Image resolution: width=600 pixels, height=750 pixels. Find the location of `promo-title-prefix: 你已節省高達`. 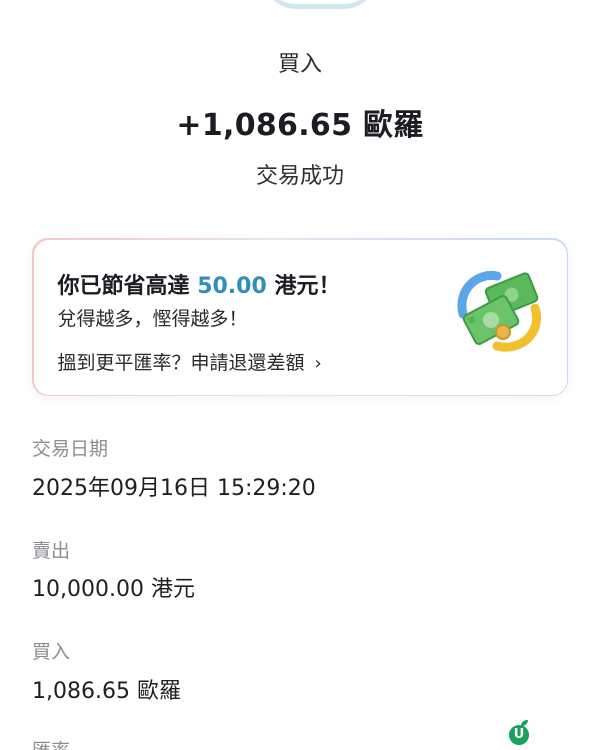

promo-title-prefix: 你已節省高達 is located at coordinates (123, 286).